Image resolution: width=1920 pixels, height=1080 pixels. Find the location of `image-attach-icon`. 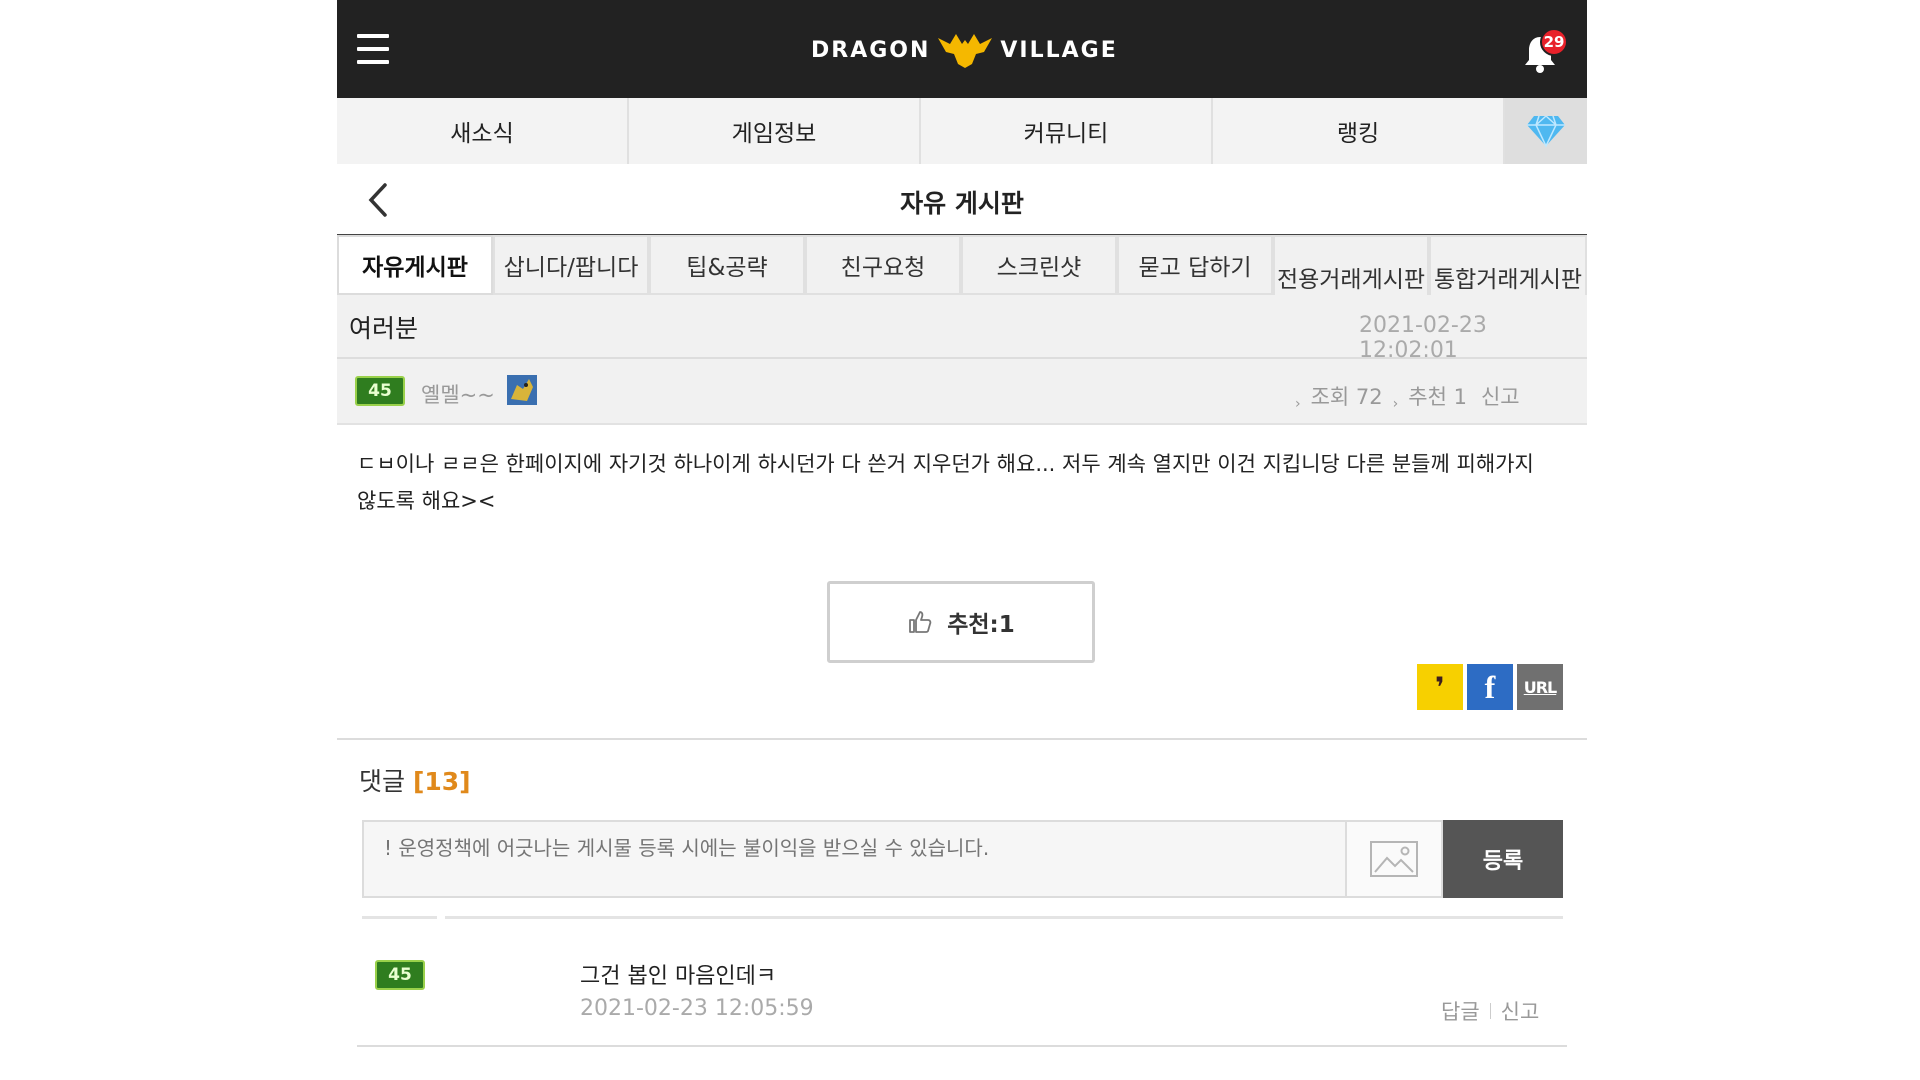

image-attach-icon is located at coordinates (1394, 859).